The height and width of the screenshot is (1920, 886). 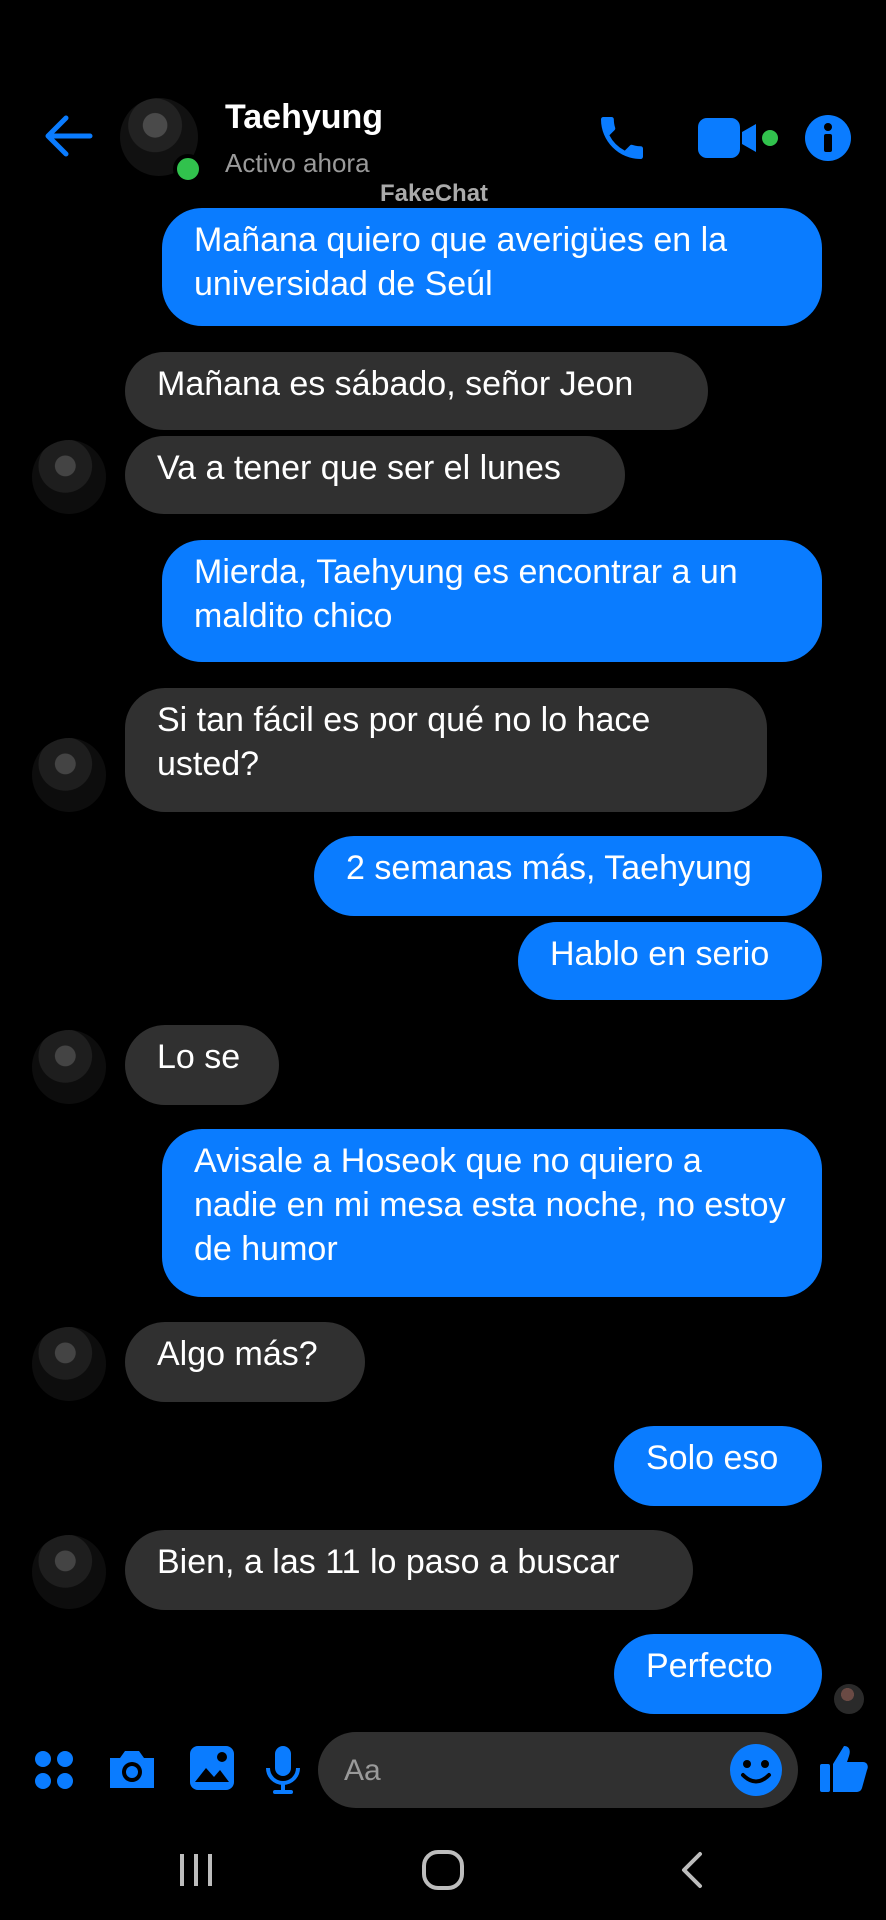 What do you see at coordinates (622, 138) in the screenshot?
I see `phone-icon` at bounding box center [622, 138].